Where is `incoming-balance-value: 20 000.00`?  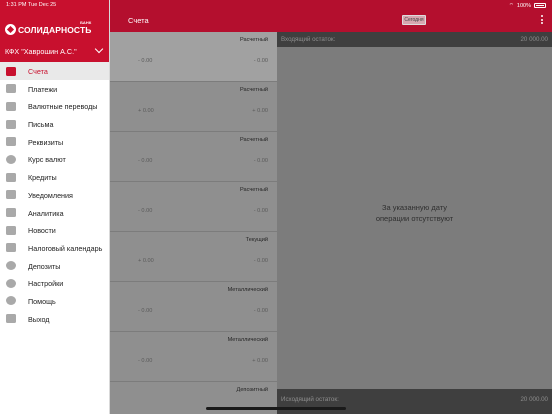 incoming-balance-value: 20 000.00 is located at coordinates (534, 39).